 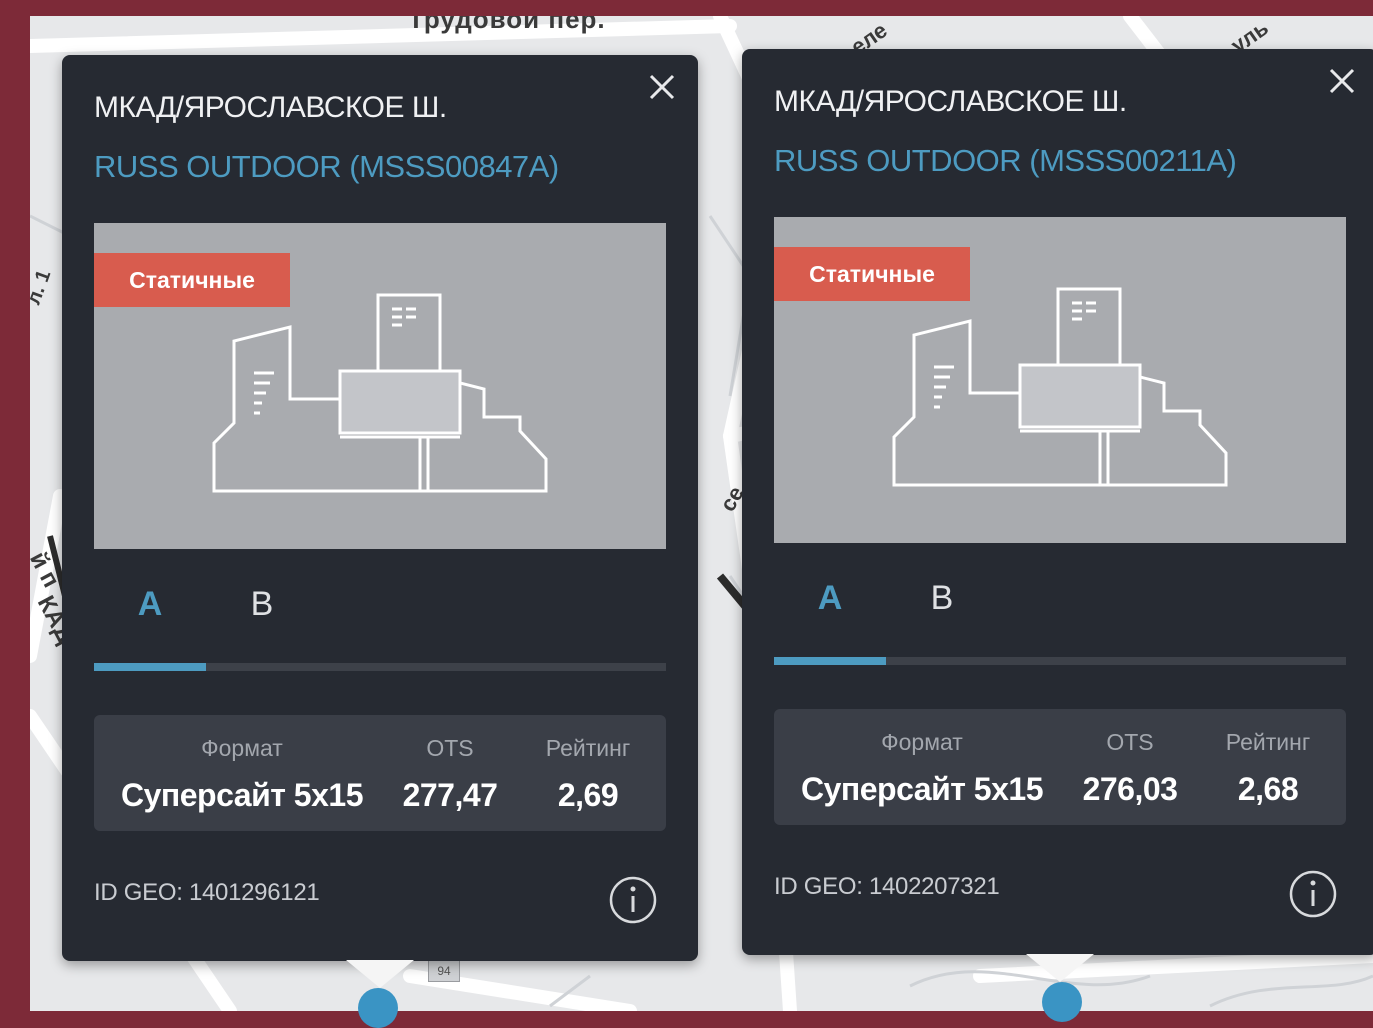 What do you see at coordinates (1130, 767) in the screenshot?
I see `stat-ots: OTS 276,03` at bounding box center [1130, 767].